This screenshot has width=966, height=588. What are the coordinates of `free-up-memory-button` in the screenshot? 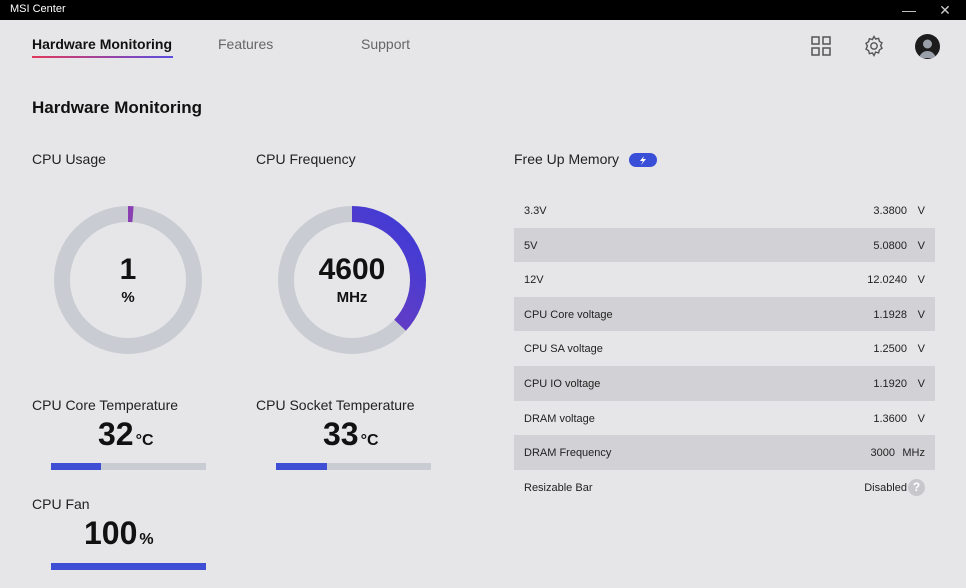 It's located at (643, 160).